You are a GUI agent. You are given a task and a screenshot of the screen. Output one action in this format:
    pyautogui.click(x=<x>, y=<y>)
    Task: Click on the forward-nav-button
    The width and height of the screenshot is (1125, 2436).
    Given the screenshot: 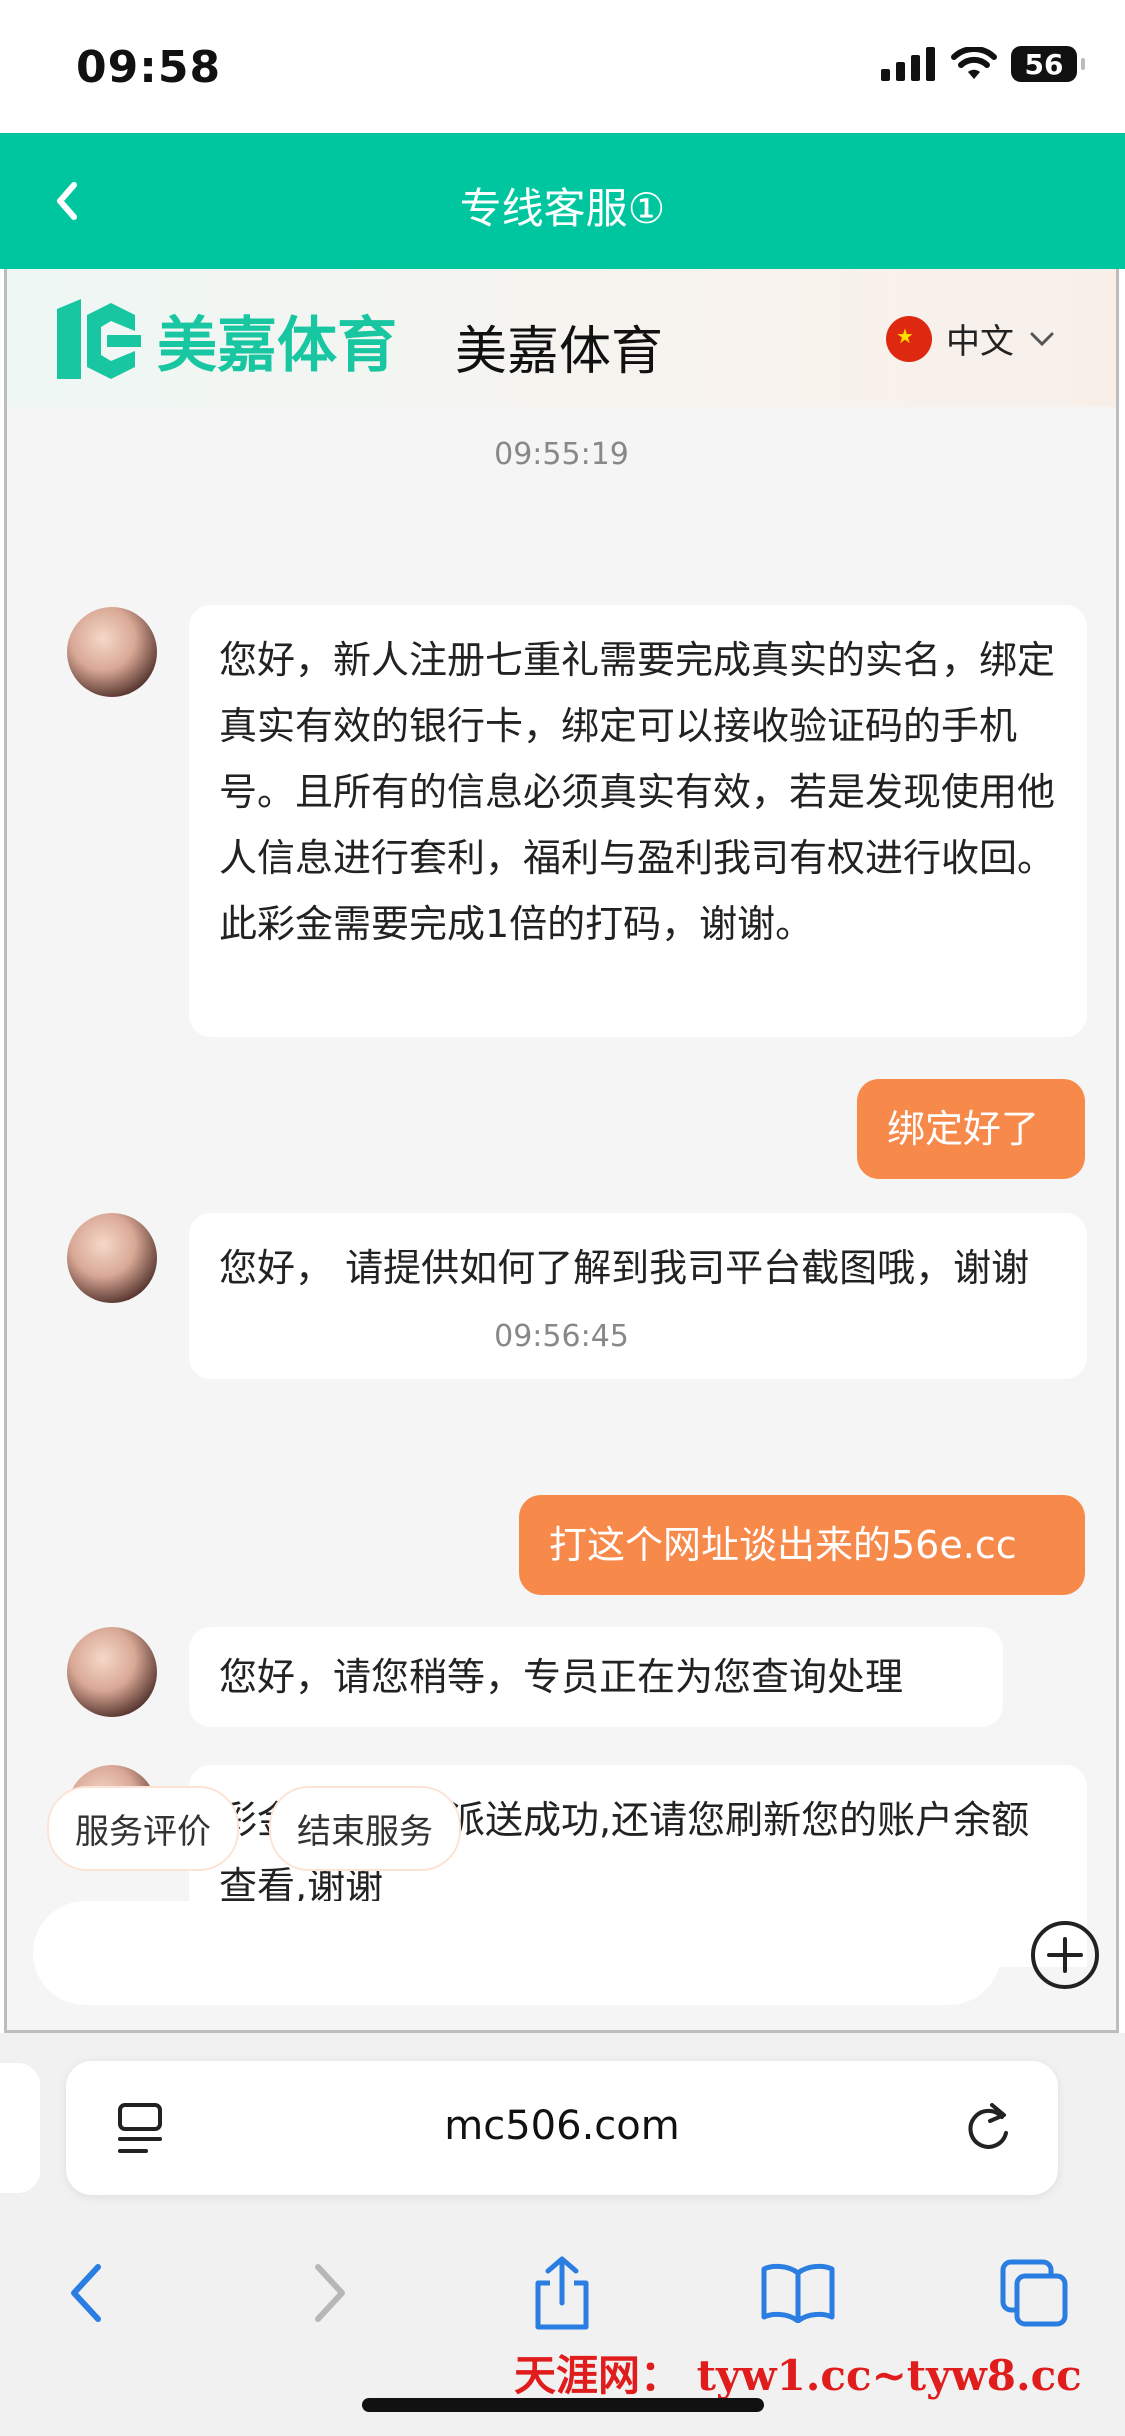 What is the action you would take?
    pyautogui.click(x=330, y=2293)
    